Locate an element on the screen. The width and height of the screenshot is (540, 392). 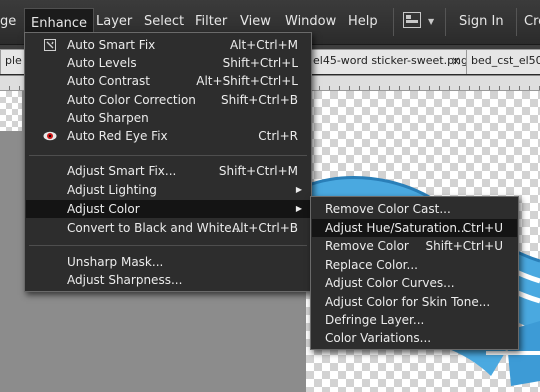
menu-select: Select is located at coordinates (164, 21).